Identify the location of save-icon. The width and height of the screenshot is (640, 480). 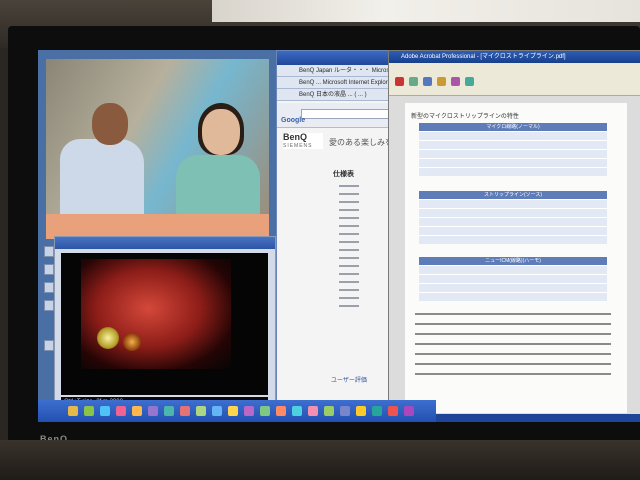
(413, 81).